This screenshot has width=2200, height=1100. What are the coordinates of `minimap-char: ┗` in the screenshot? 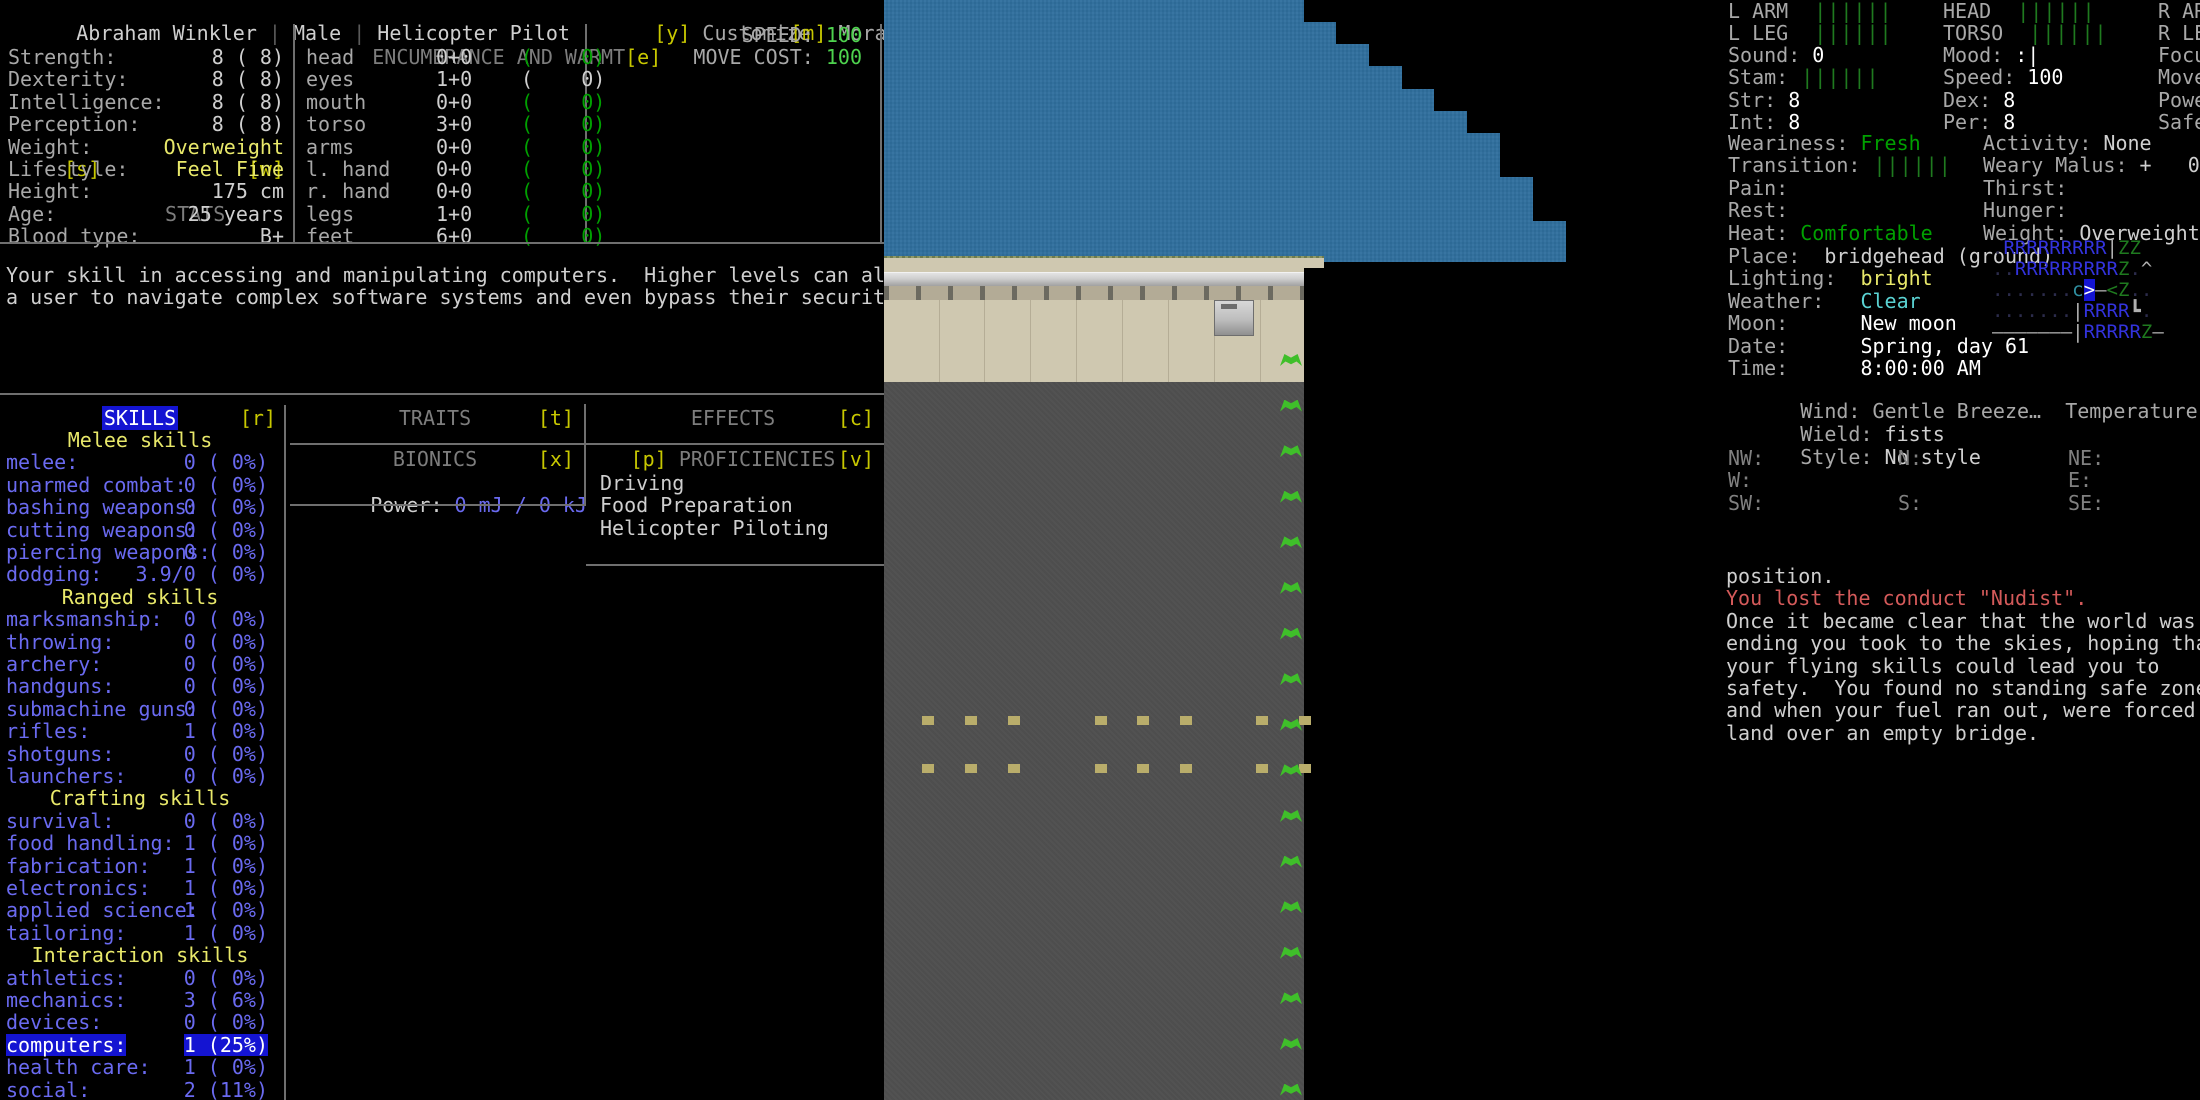 It's located at (2135, 311).